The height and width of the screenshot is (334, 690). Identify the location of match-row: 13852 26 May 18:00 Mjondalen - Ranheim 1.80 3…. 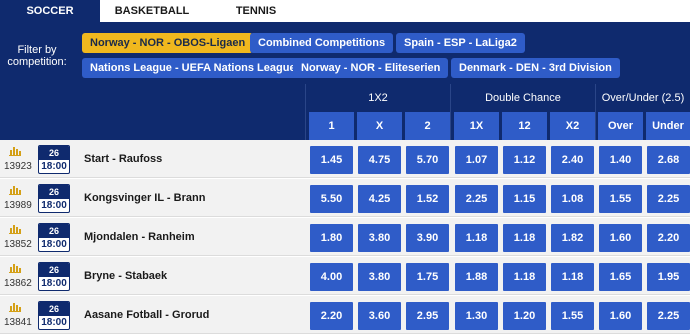
(345, 237).